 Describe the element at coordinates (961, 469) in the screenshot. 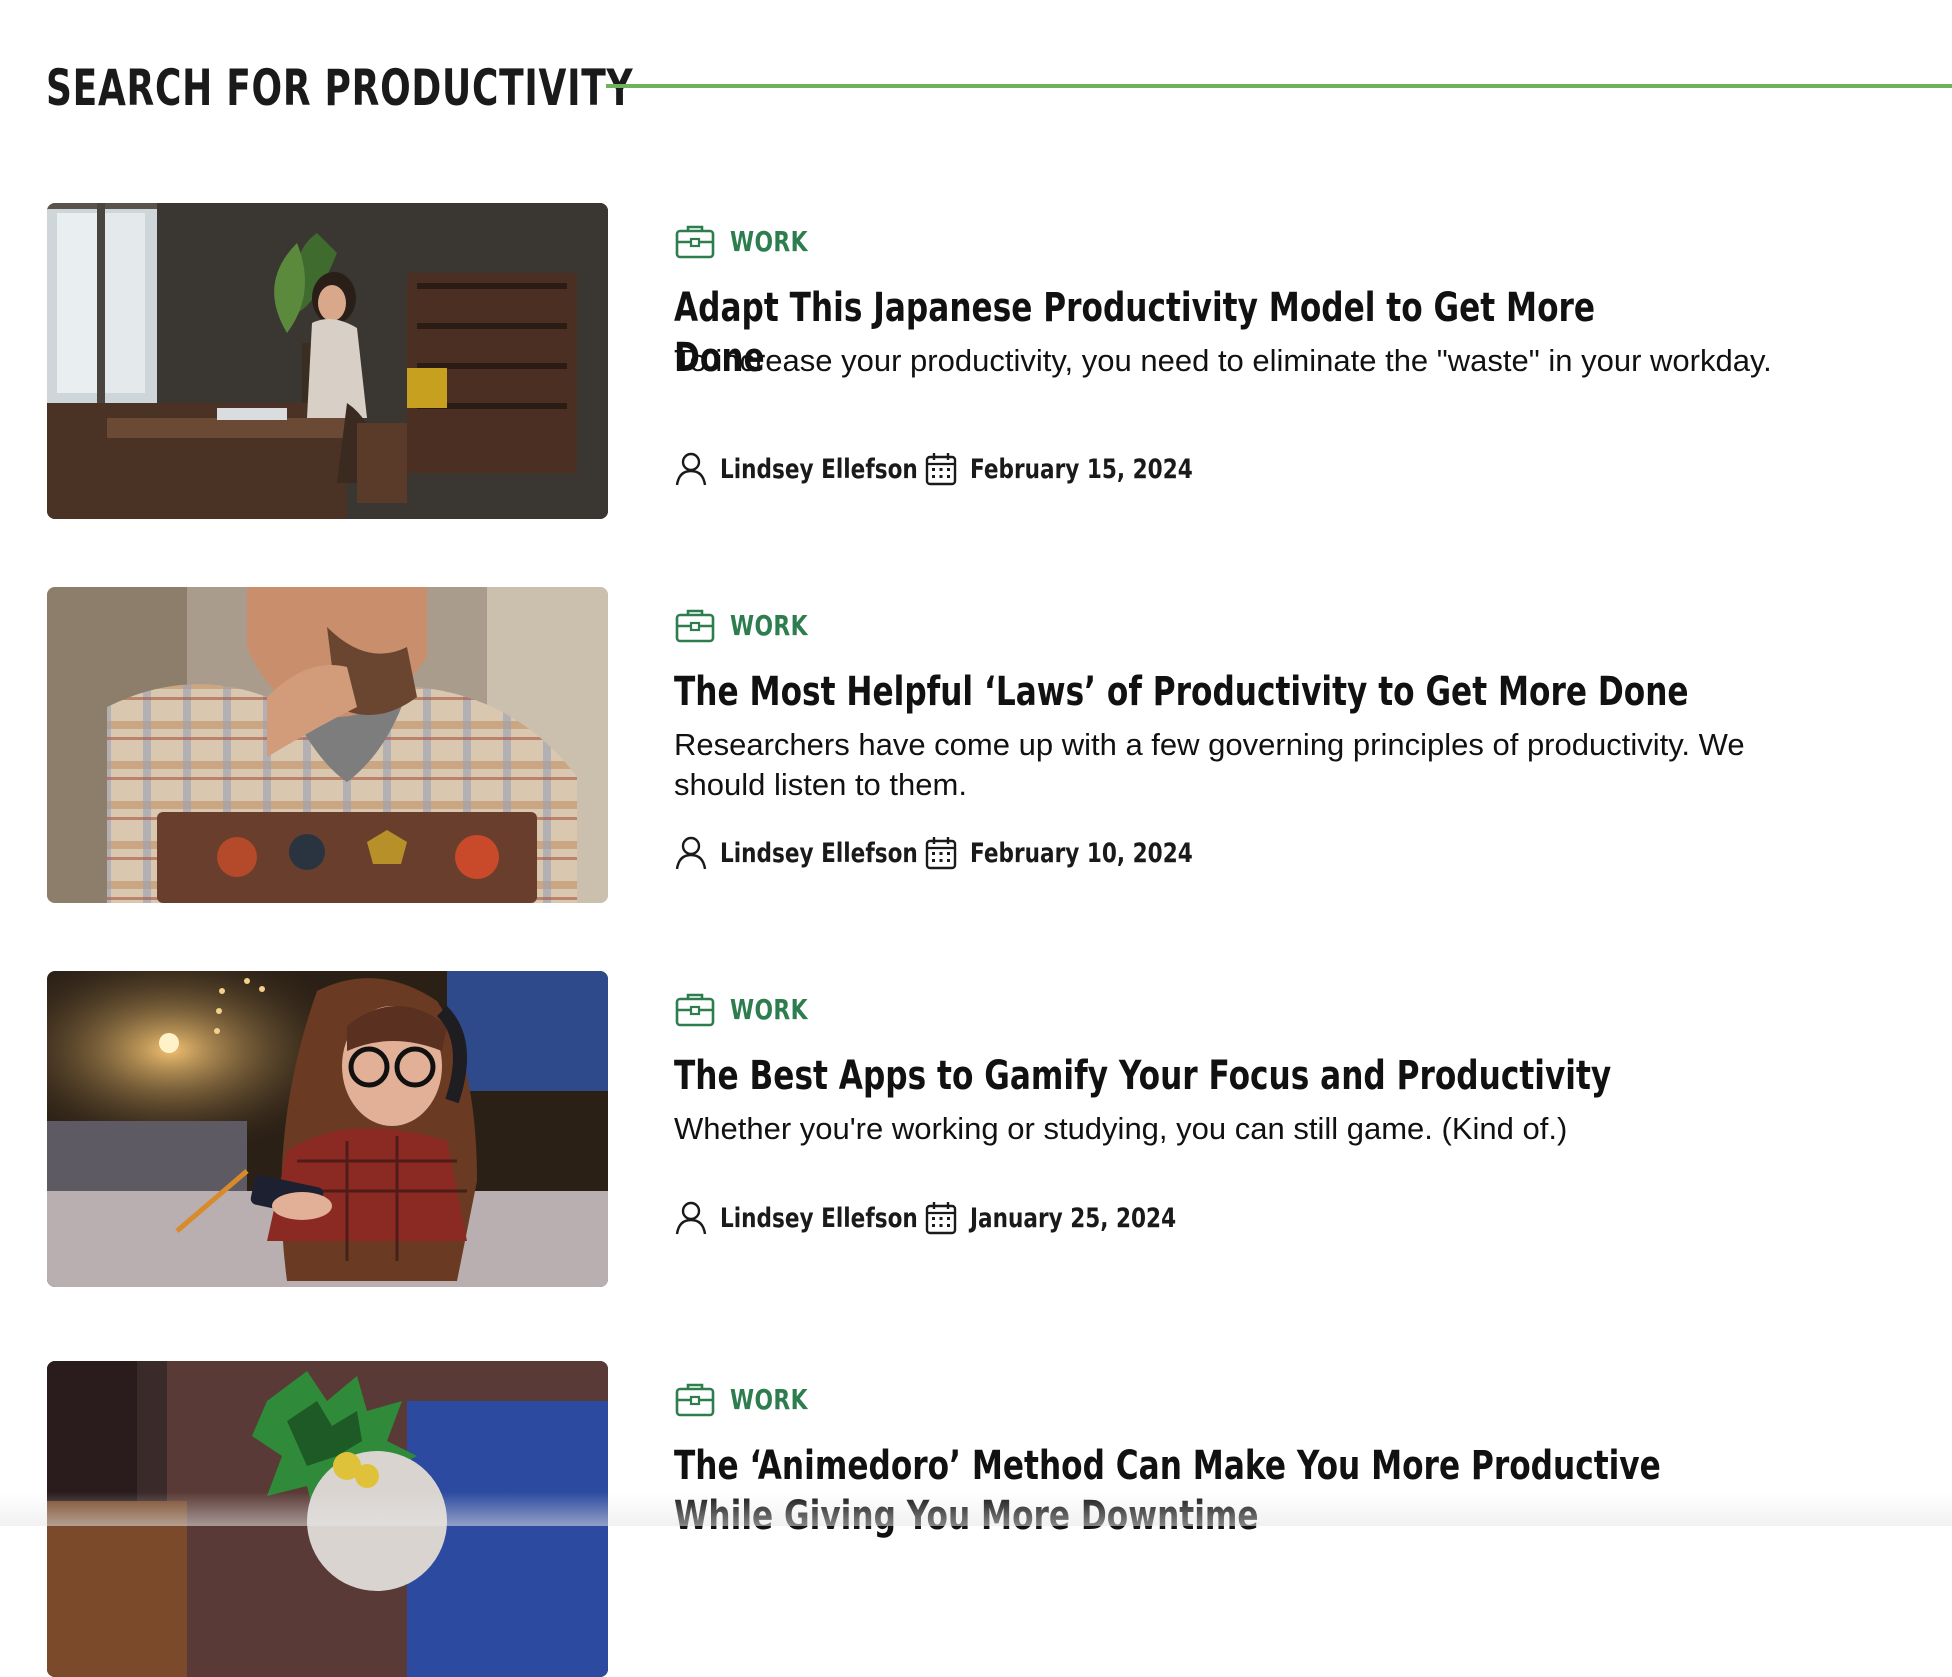

I see `article-meta: Lindsey Ellefson February 15, 2024` at that location.